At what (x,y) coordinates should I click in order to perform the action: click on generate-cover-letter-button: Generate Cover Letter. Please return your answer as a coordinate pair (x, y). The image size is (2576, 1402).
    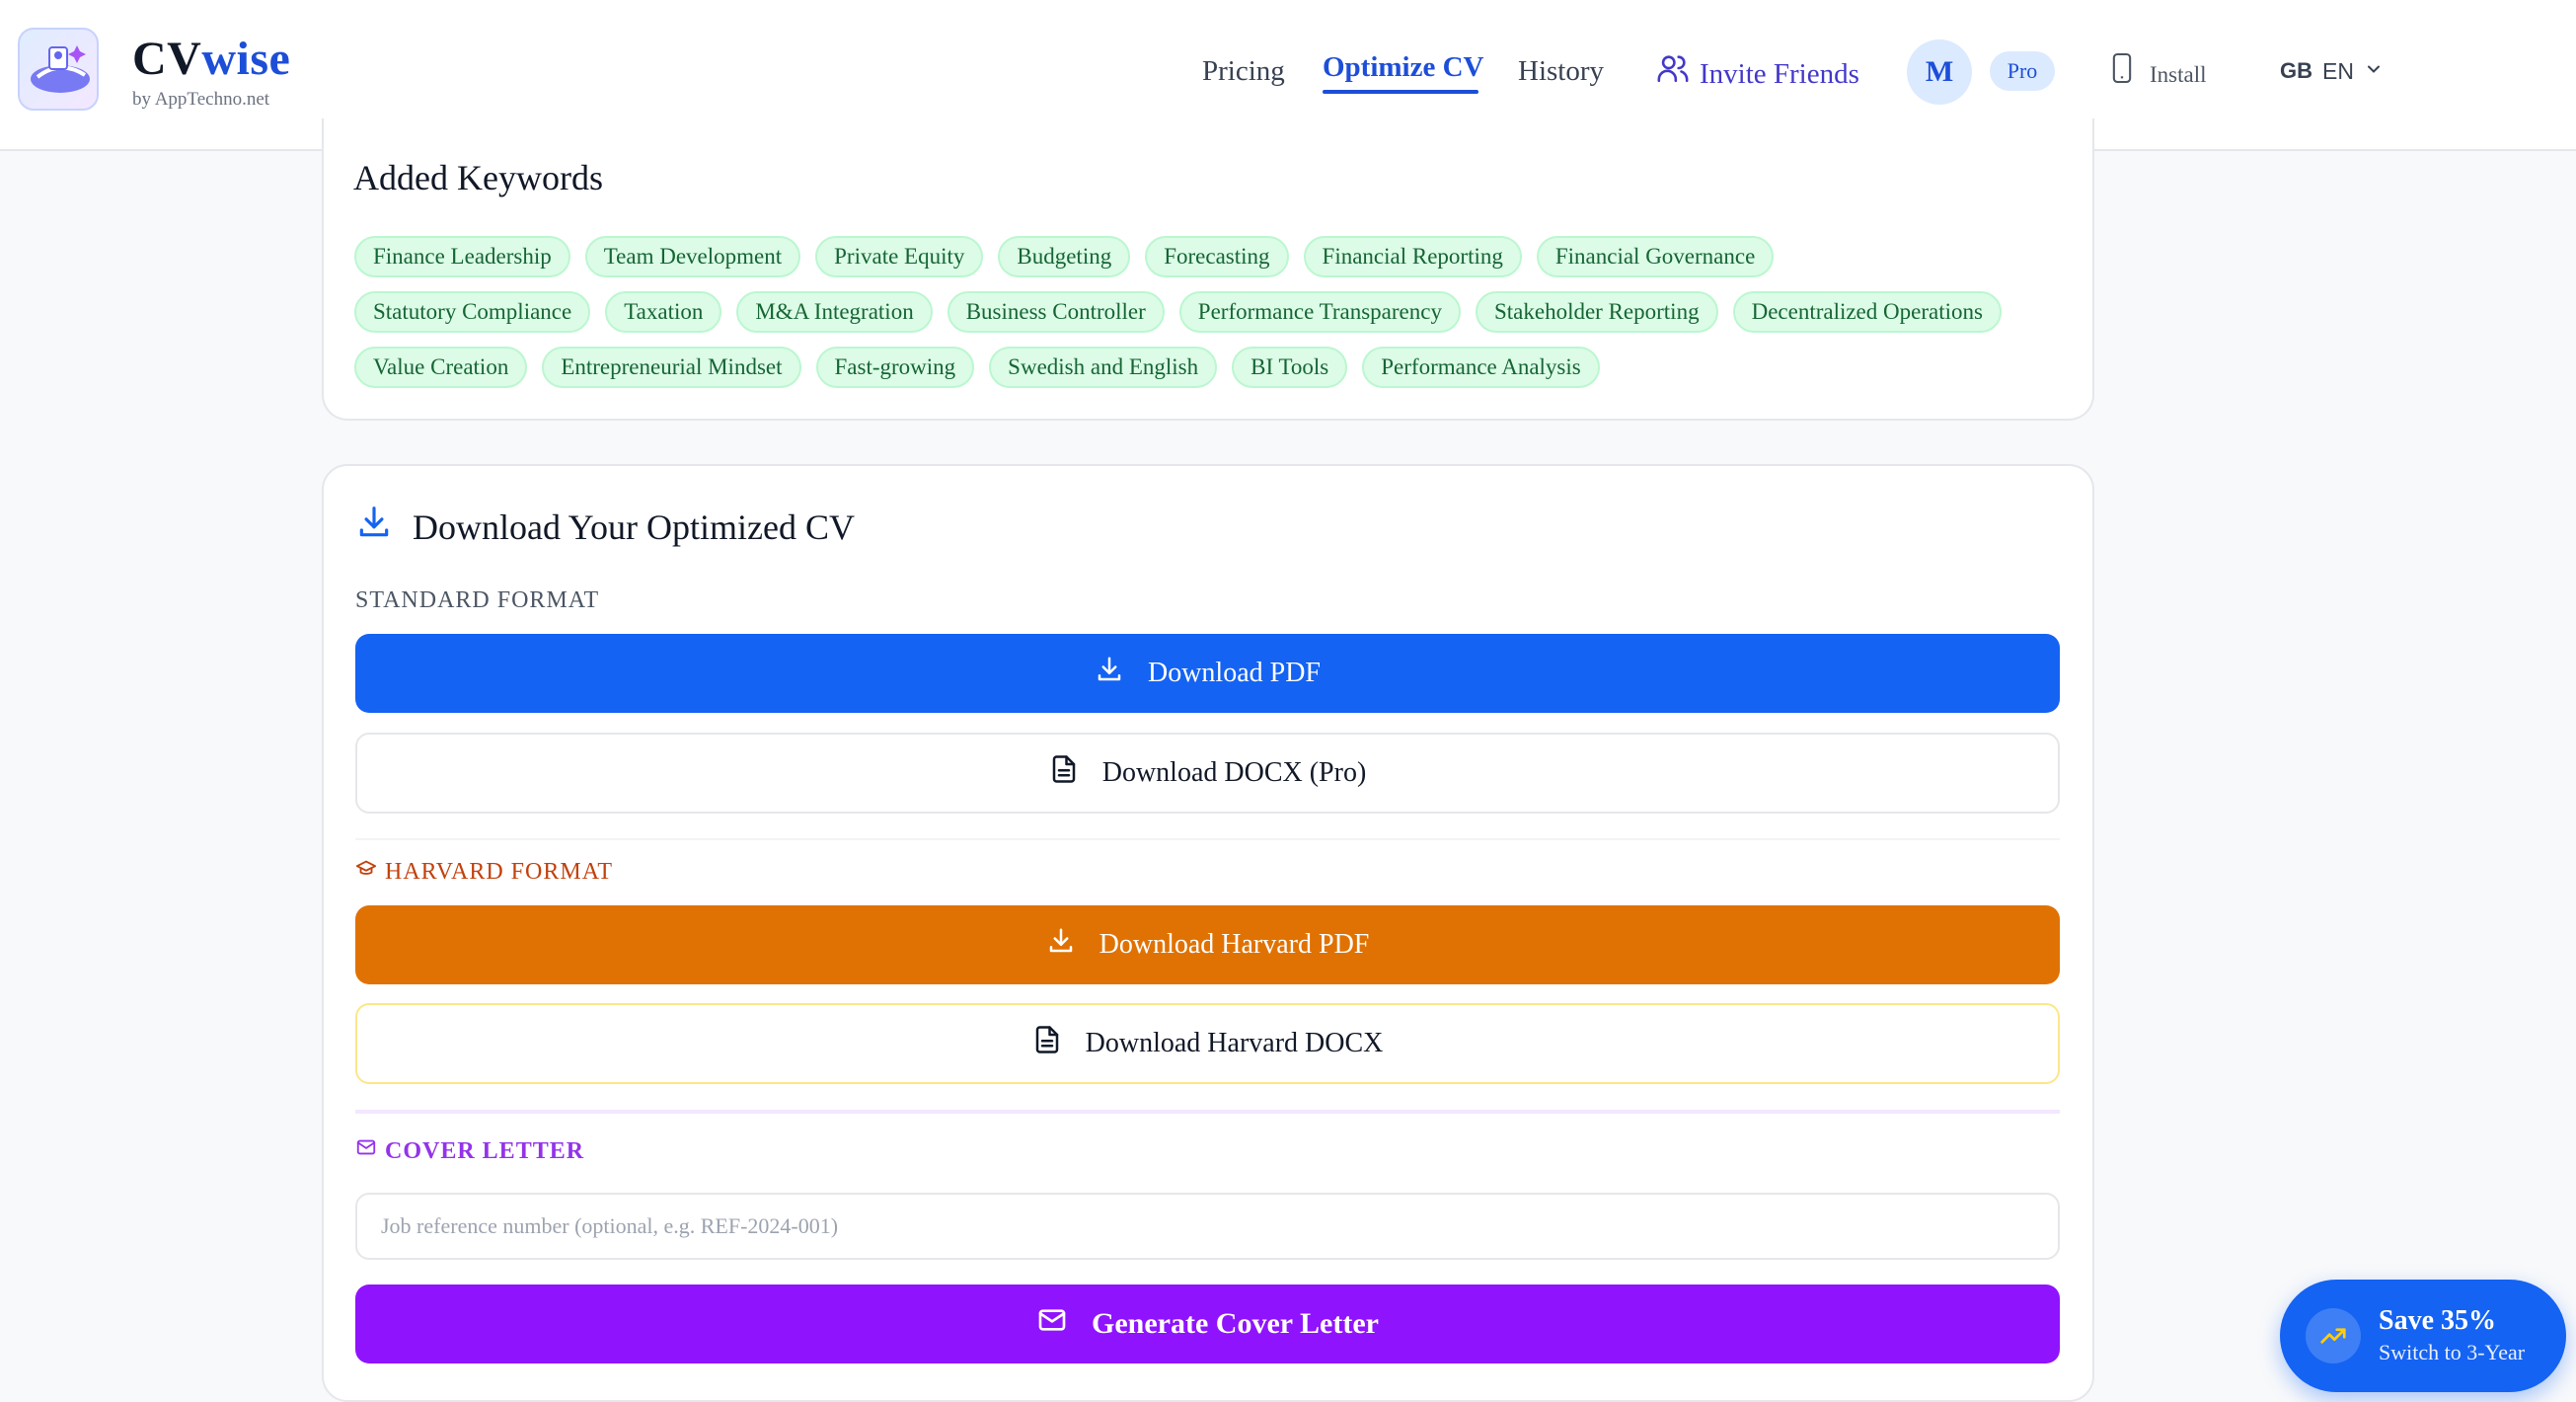
    Looking at the image, I should click on (1207, 1324).